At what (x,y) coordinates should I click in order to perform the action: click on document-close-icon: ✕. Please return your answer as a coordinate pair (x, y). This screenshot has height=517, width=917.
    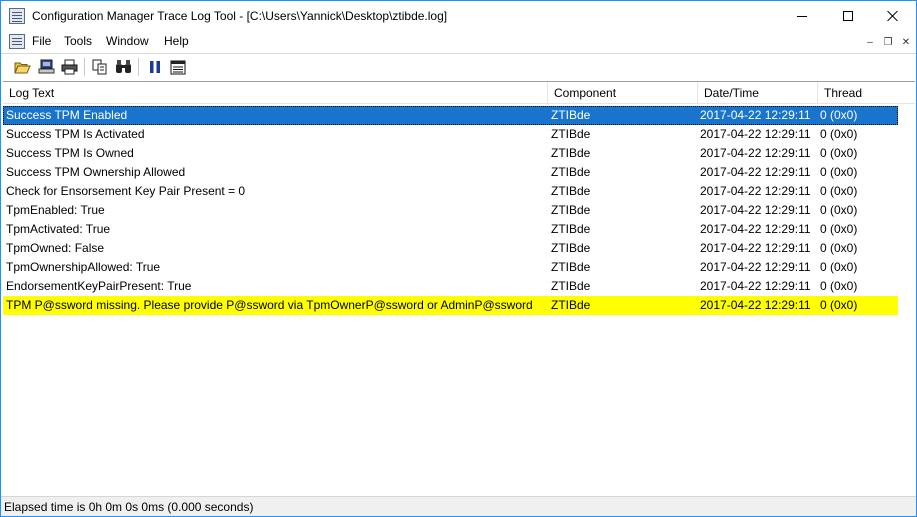
    Looking at the image, I should click on (906, 42).